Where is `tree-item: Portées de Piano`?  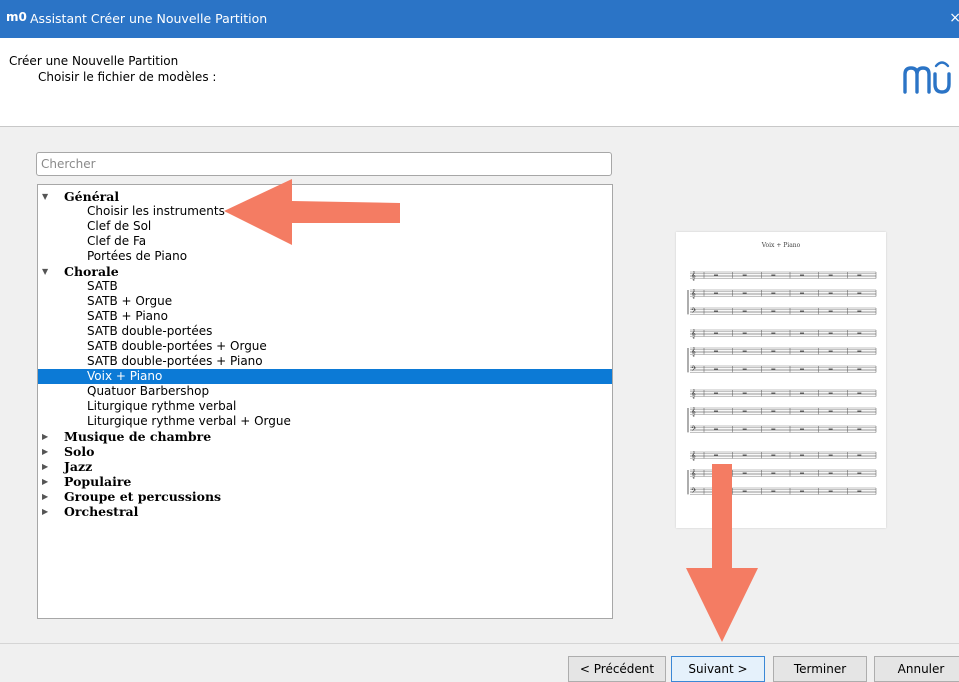 tree-item: Portées de Piano is located at coordinates (325, 256).